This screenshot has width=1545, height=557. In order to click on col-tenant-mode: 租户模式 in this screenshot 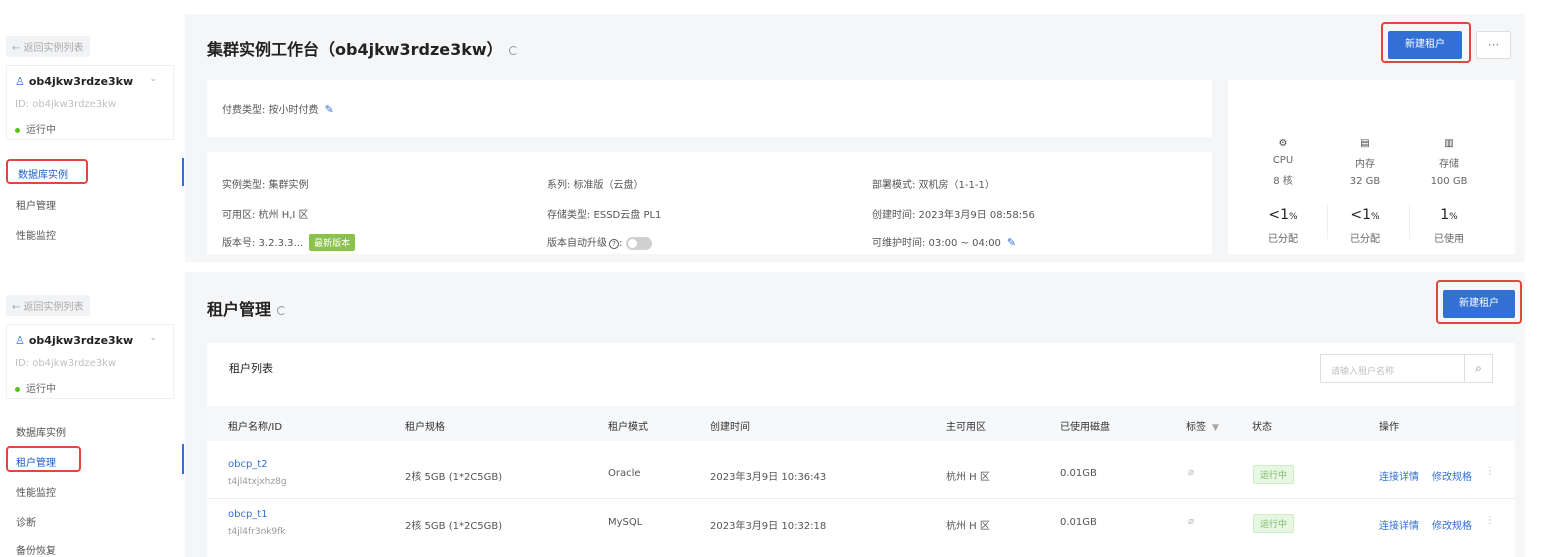, I will do `click(628, 427)`.